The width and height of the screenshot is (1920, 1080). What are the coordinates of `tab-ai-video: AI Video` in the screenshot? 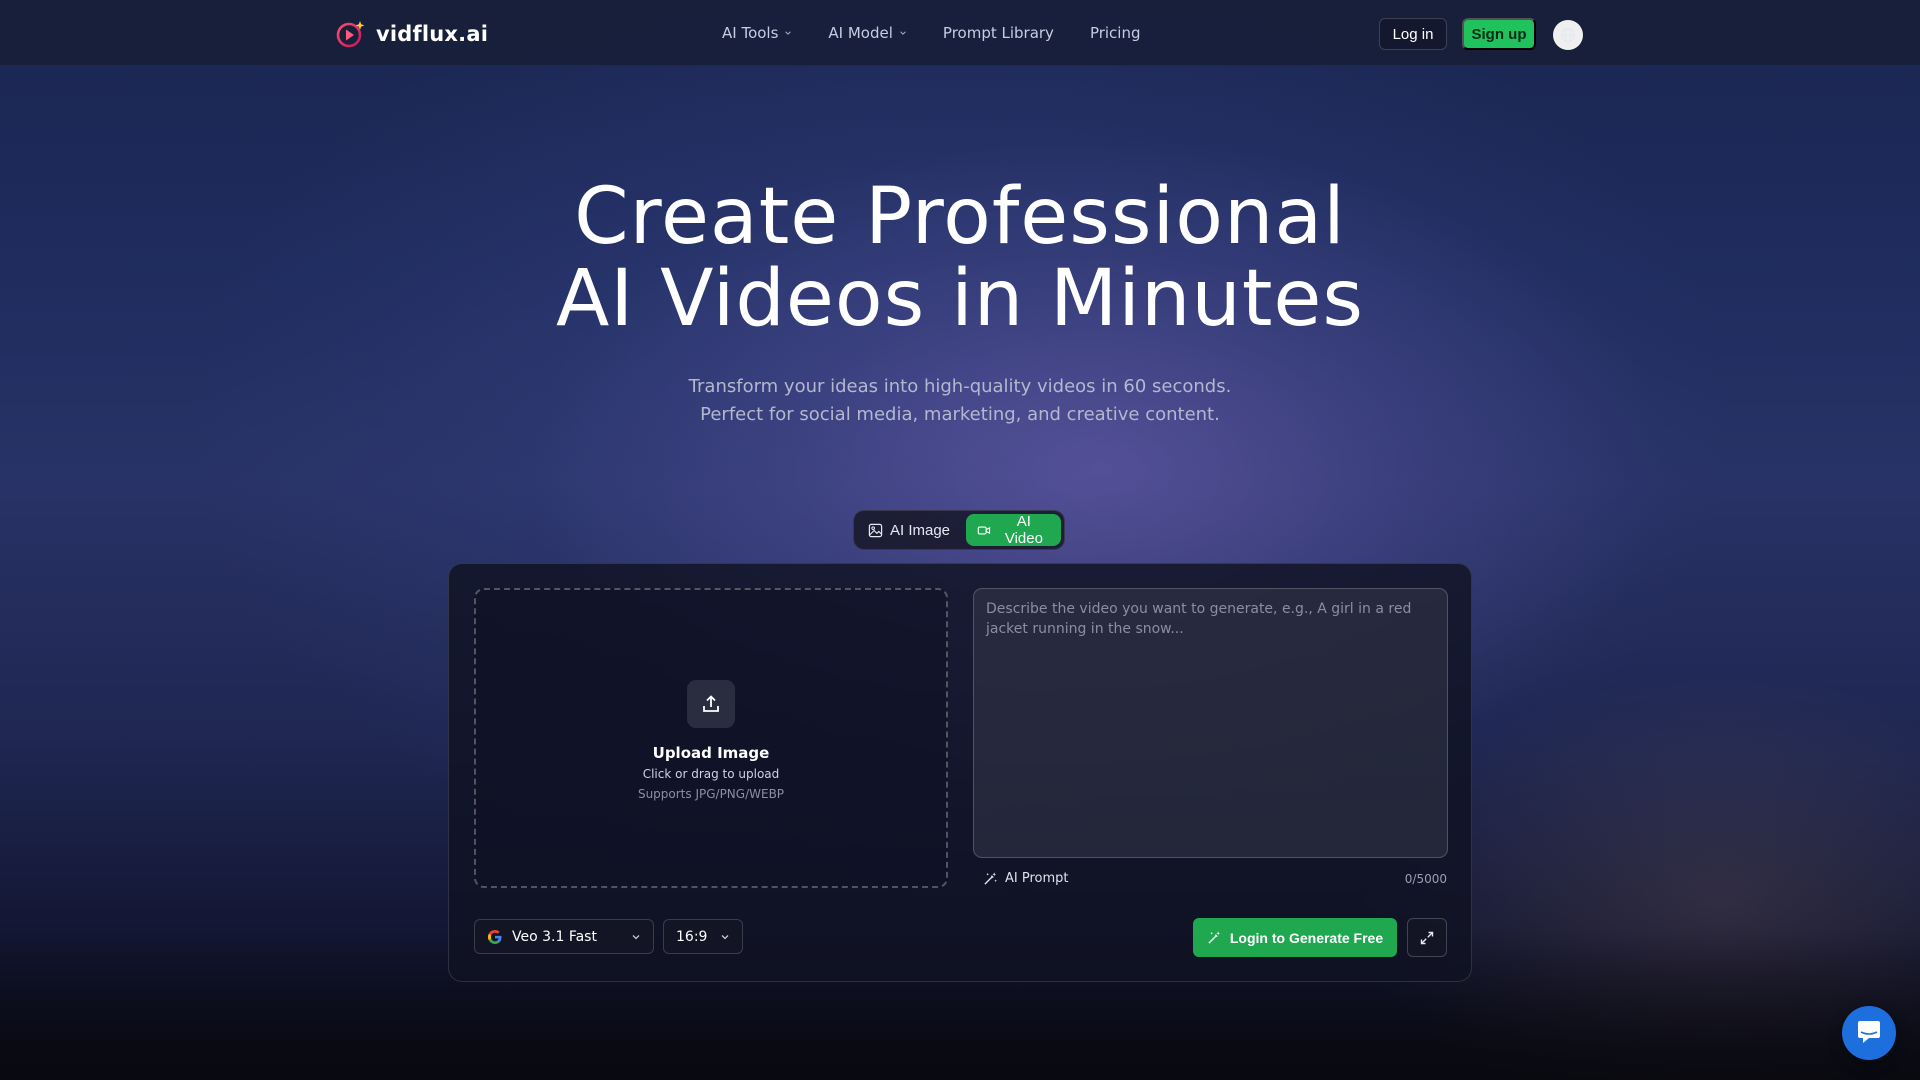 It's located at (1013, 530).